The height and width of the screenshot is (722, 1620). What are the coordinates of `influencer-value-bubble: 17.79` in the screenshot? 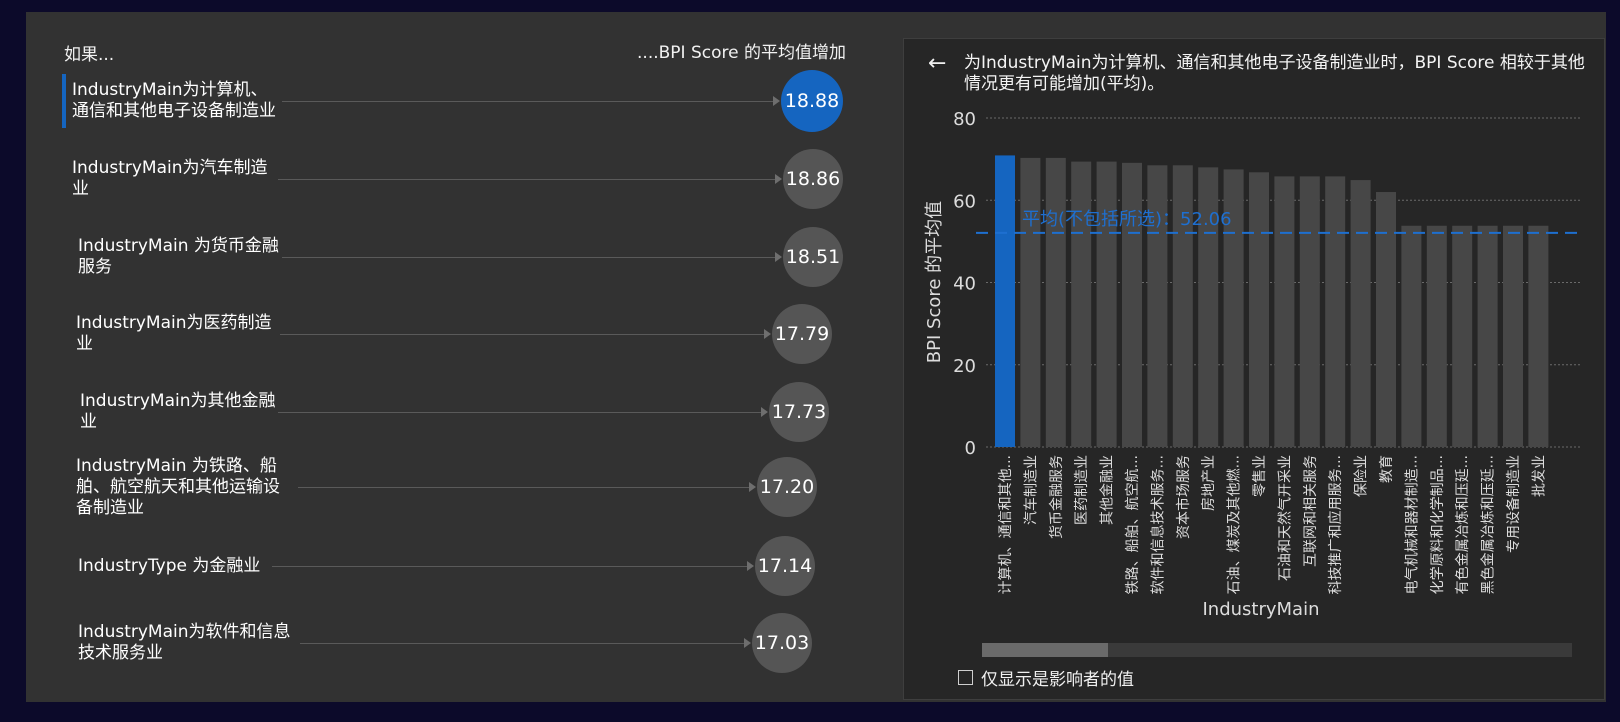 It's located at (802, 334).